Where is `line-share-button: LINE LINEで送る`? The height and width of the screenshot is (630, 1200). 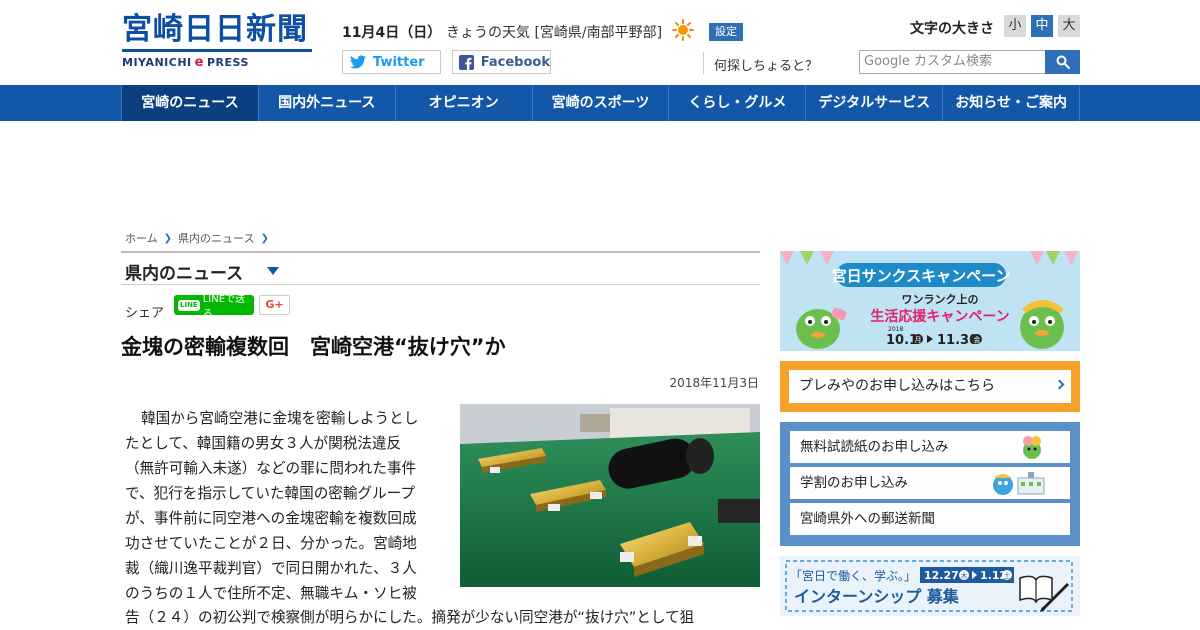 line-share-button: LINE LINEで送る is located at coordinates (214, 307).